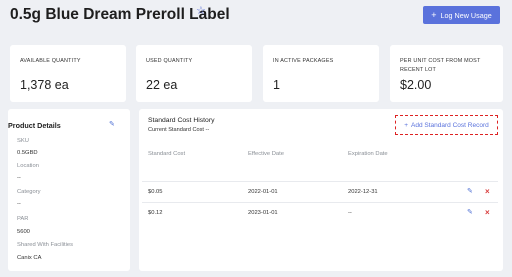 This screenshot has width=512, height=277. I want to click on shared-facilities-label: Shared With Facilities, so click(45, 245).